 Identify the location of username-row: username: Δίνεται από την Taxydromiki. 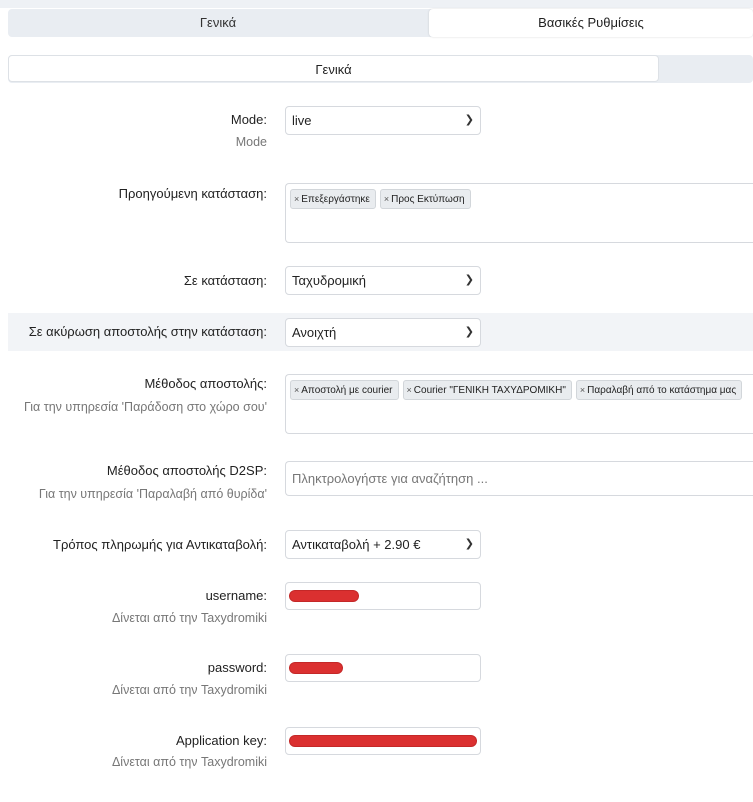
(380, 608).